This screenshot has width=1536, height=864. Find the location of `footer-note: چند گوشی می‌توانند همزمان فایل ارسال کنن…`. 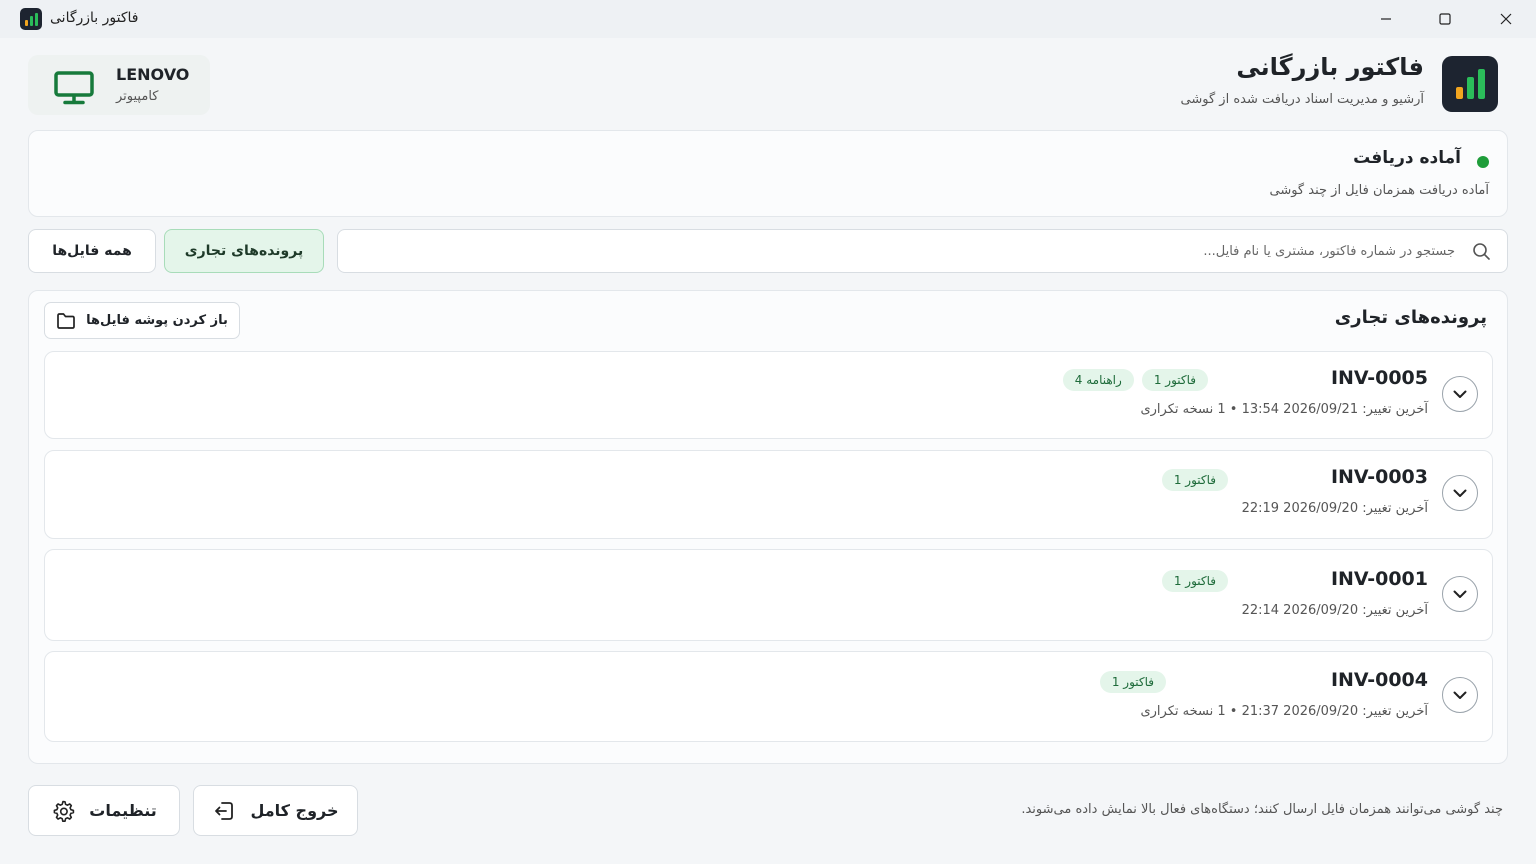

footer-note: چند گوشی می‌توانند همزمان فایل ارسال کنن… is located at coordinates (1262, 809).